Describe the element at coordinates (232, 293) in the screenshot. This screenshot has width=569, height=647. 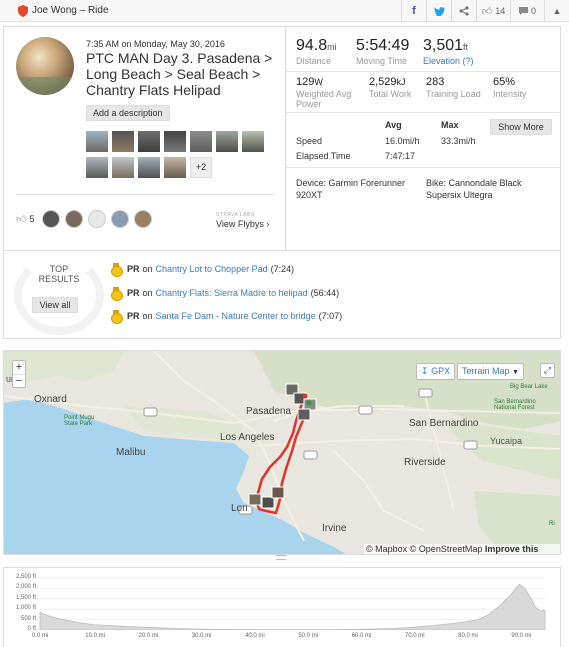
I see `segment-link: Chantry Flats: Sierra Madre to helipad` at that location.